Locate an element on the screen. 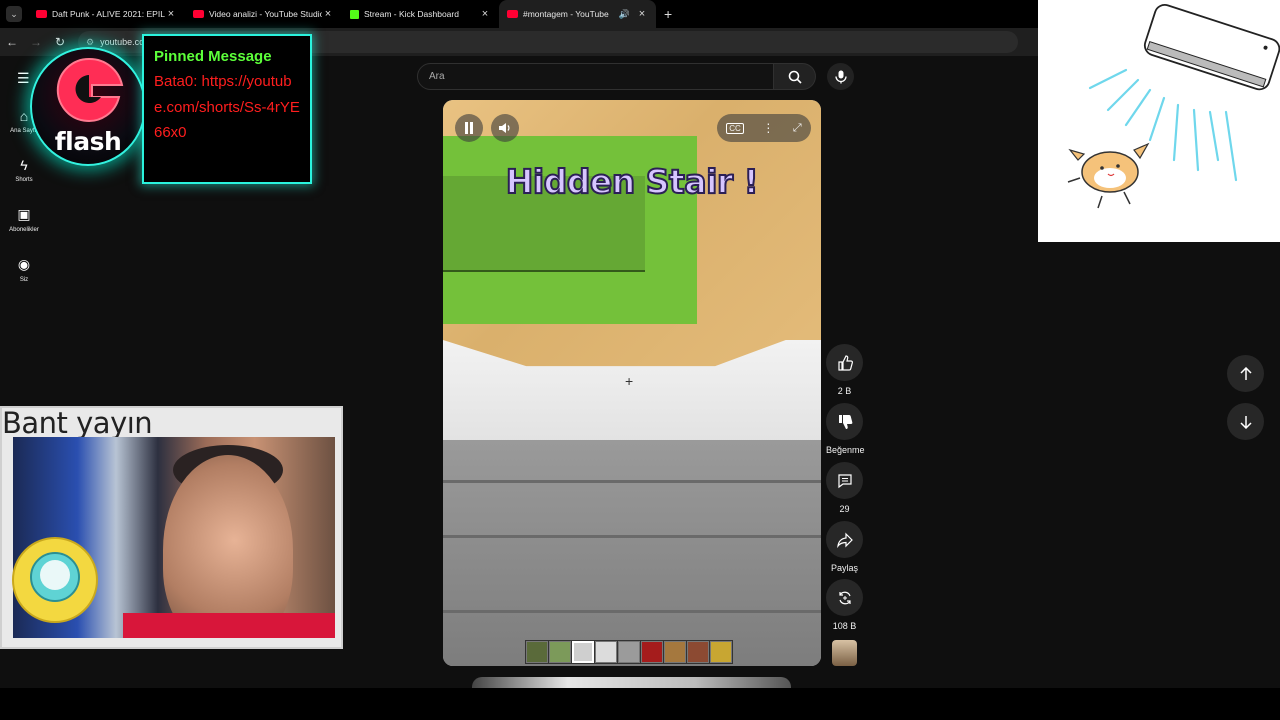 This screenshot has width=1280, height=720. air-conditioner-cat-overlay is located at coordinates (1159, 121).